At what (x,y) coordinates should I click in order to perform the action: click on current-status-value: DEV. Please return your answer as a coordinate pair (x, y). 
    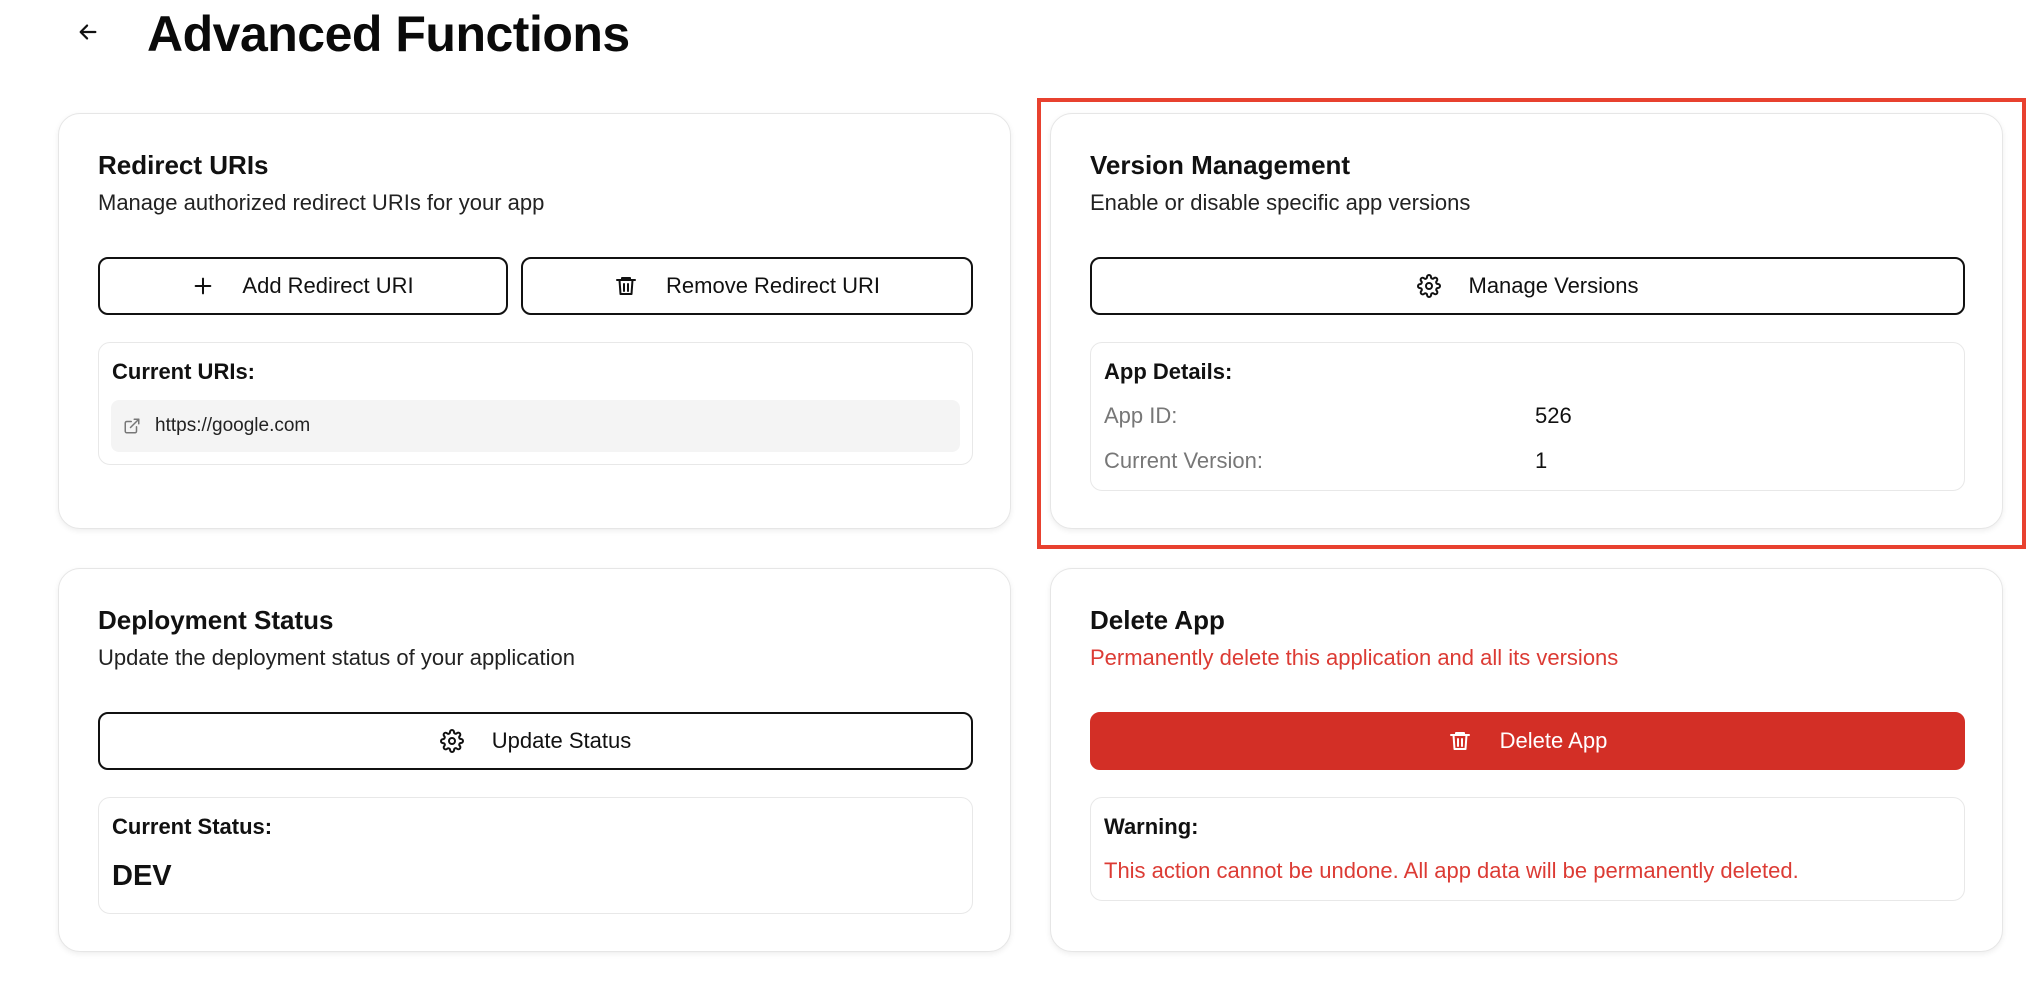
    Looking at the image, I should click on (142, 876).